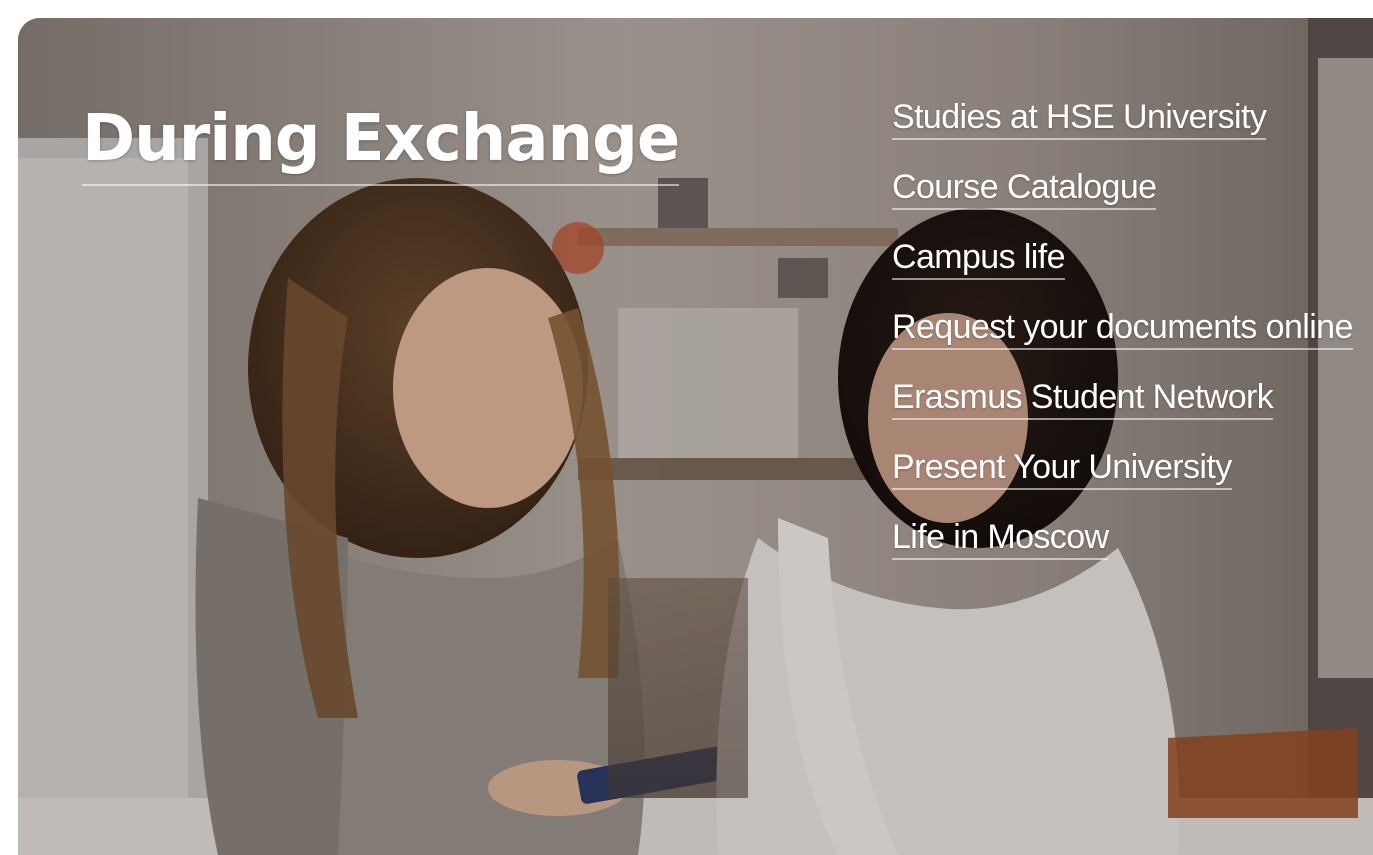 The width and height of the screenshot is (1373, 855). I want to click on list-item: Present Your University, so click(1127, 467).